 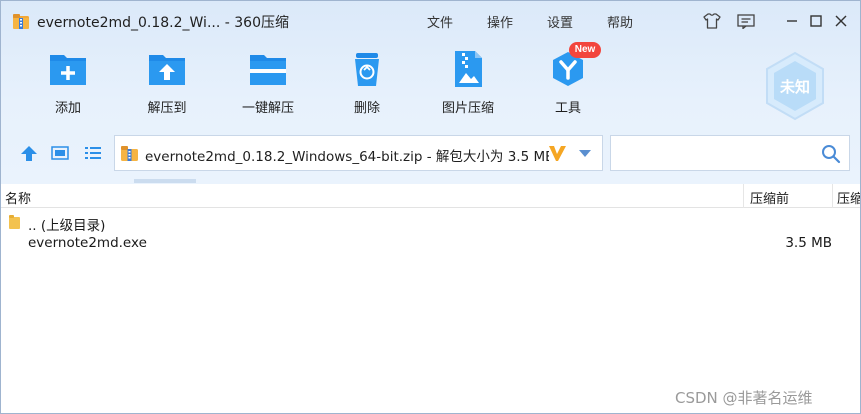 What do you see at coordinates (468, 69) in the screenshot?
I see `image-compress-icon` at bounding box center [468, 69].